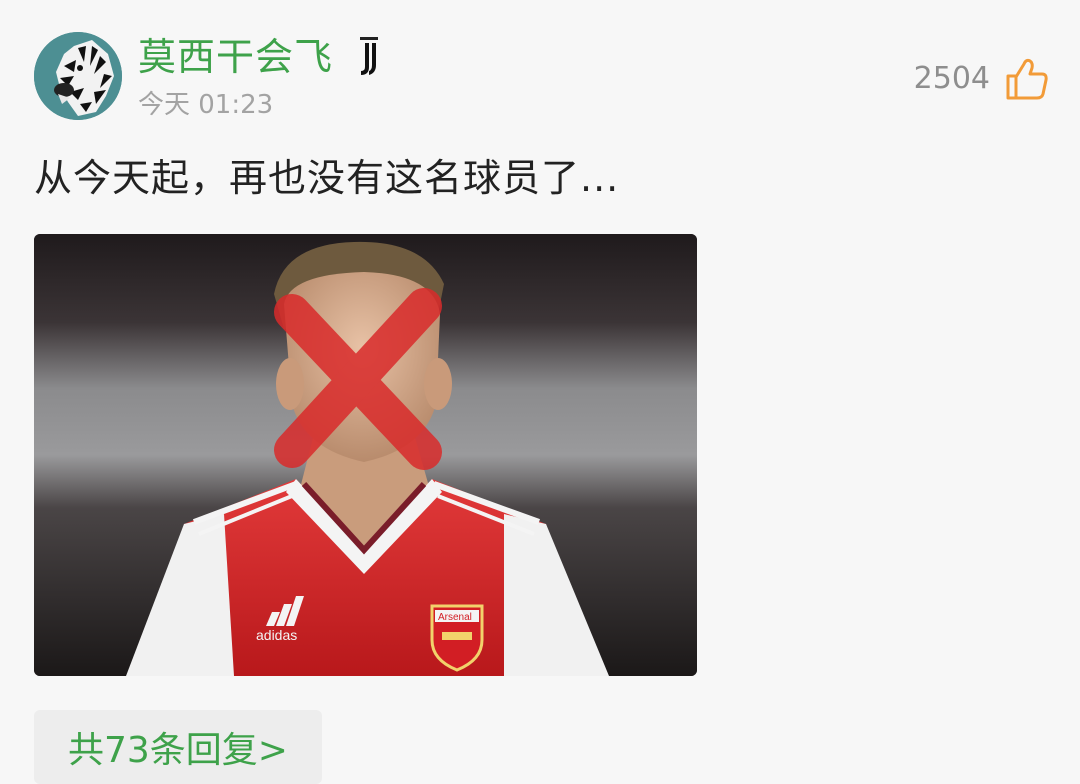  Describe the element at coordinates (235, 57) in the screenshot. I see `username: 莫西干会飞` at that location.